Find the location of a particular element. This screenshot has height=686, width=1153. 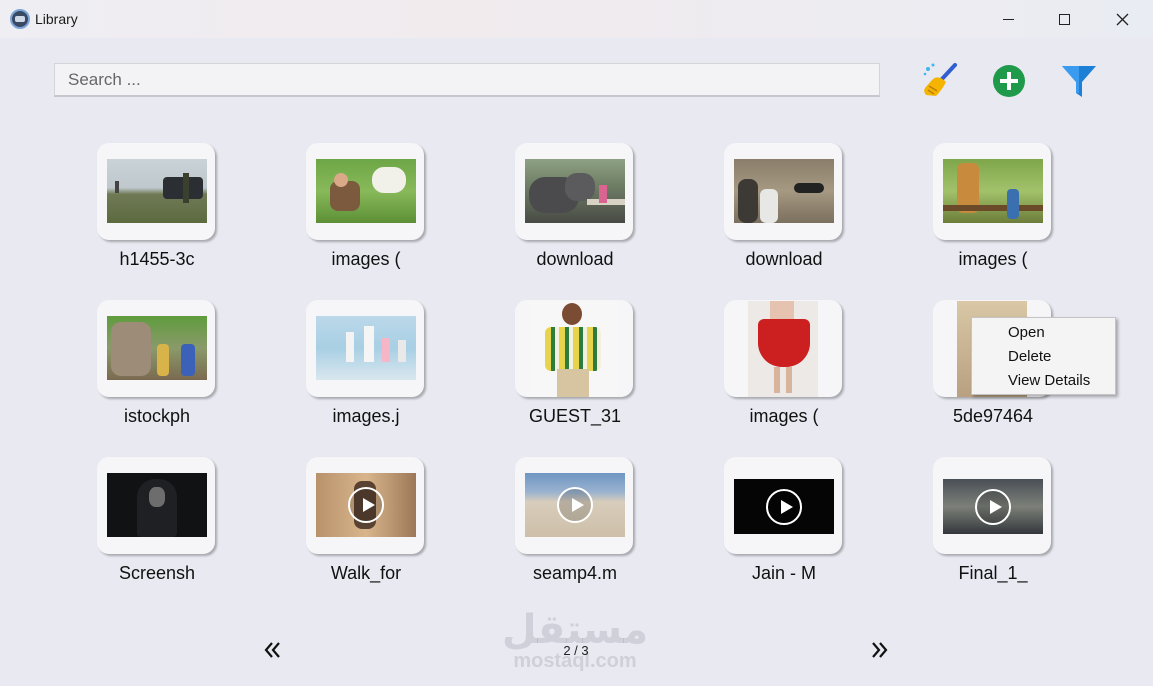

broom-icon is located at coordinates (940, 79).